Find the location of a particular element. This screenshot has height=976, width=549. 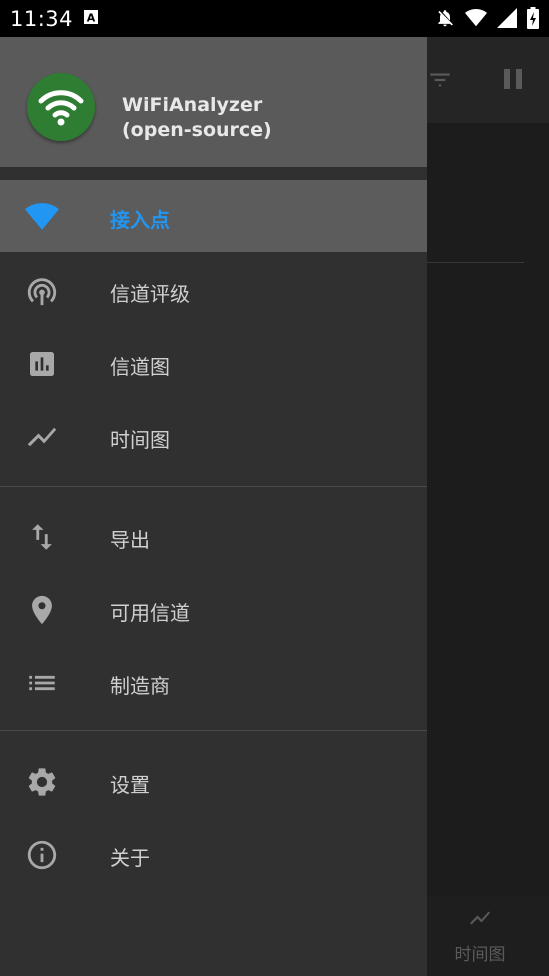

nav-item-label: 时间图 is located at coordinates (140, 440).